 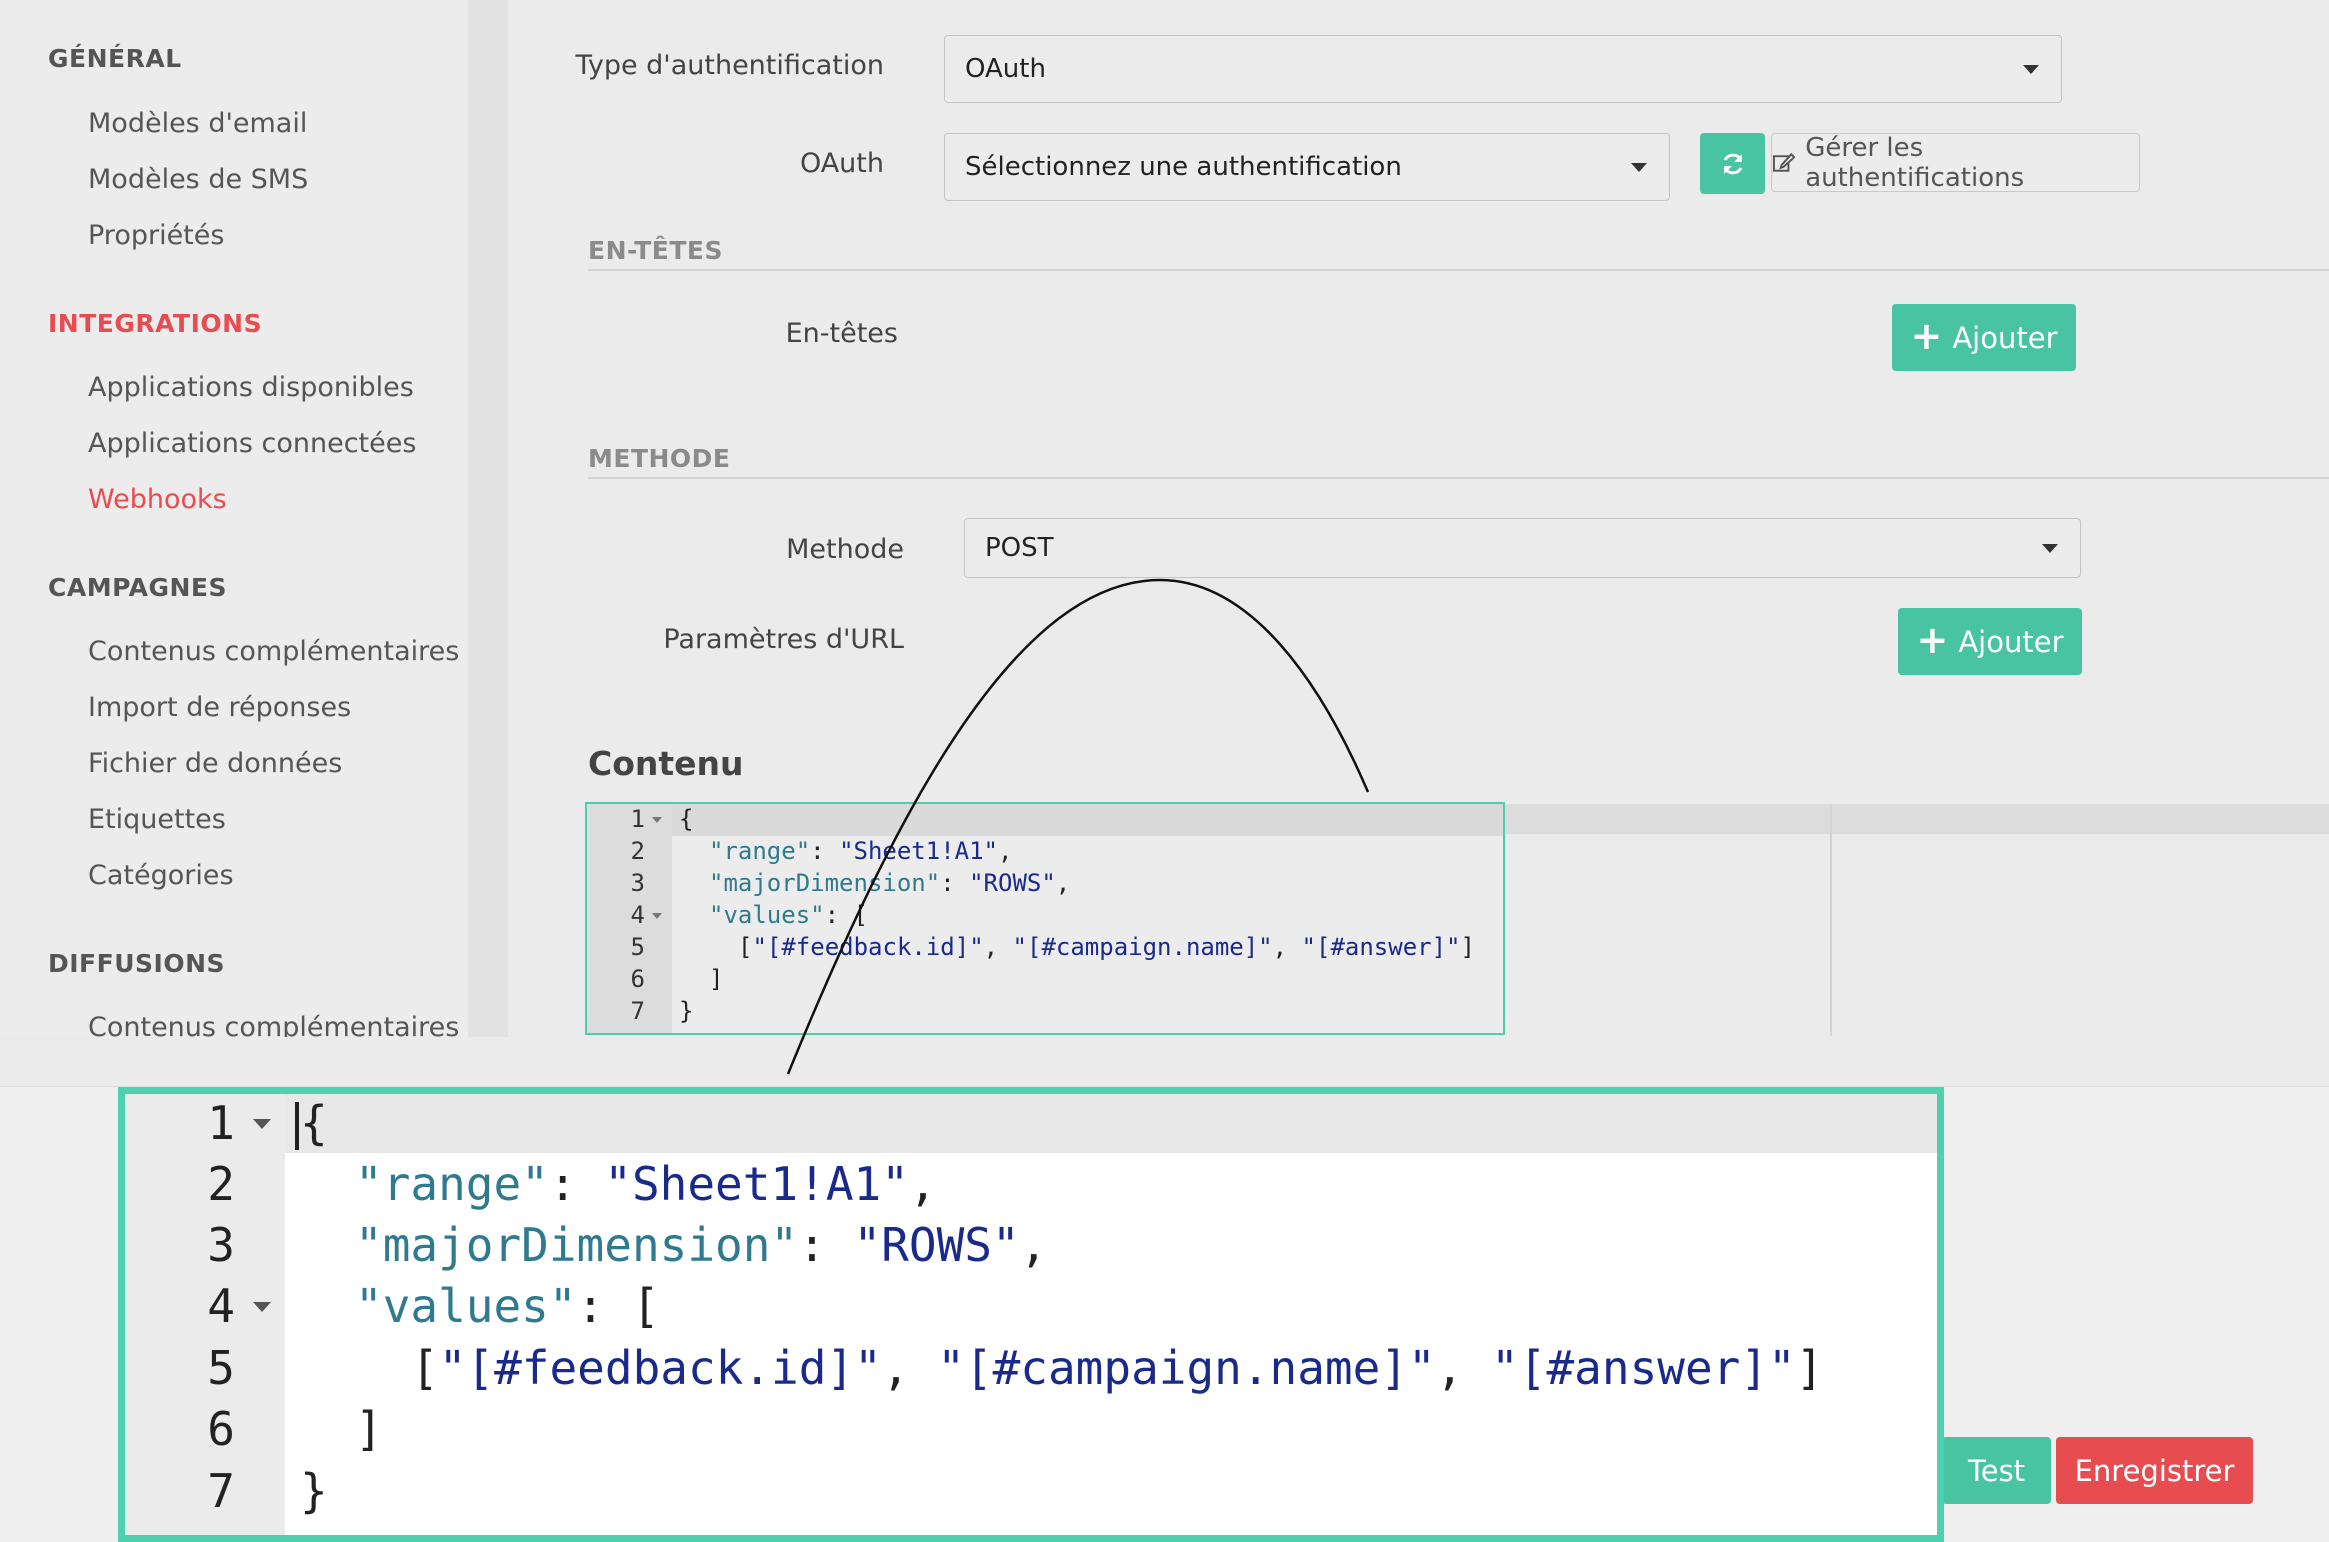 What do you see at coordinates (488, 518) in the screenshot?
I see `sidebar-scroll-track` at bounding box center [488, 518].